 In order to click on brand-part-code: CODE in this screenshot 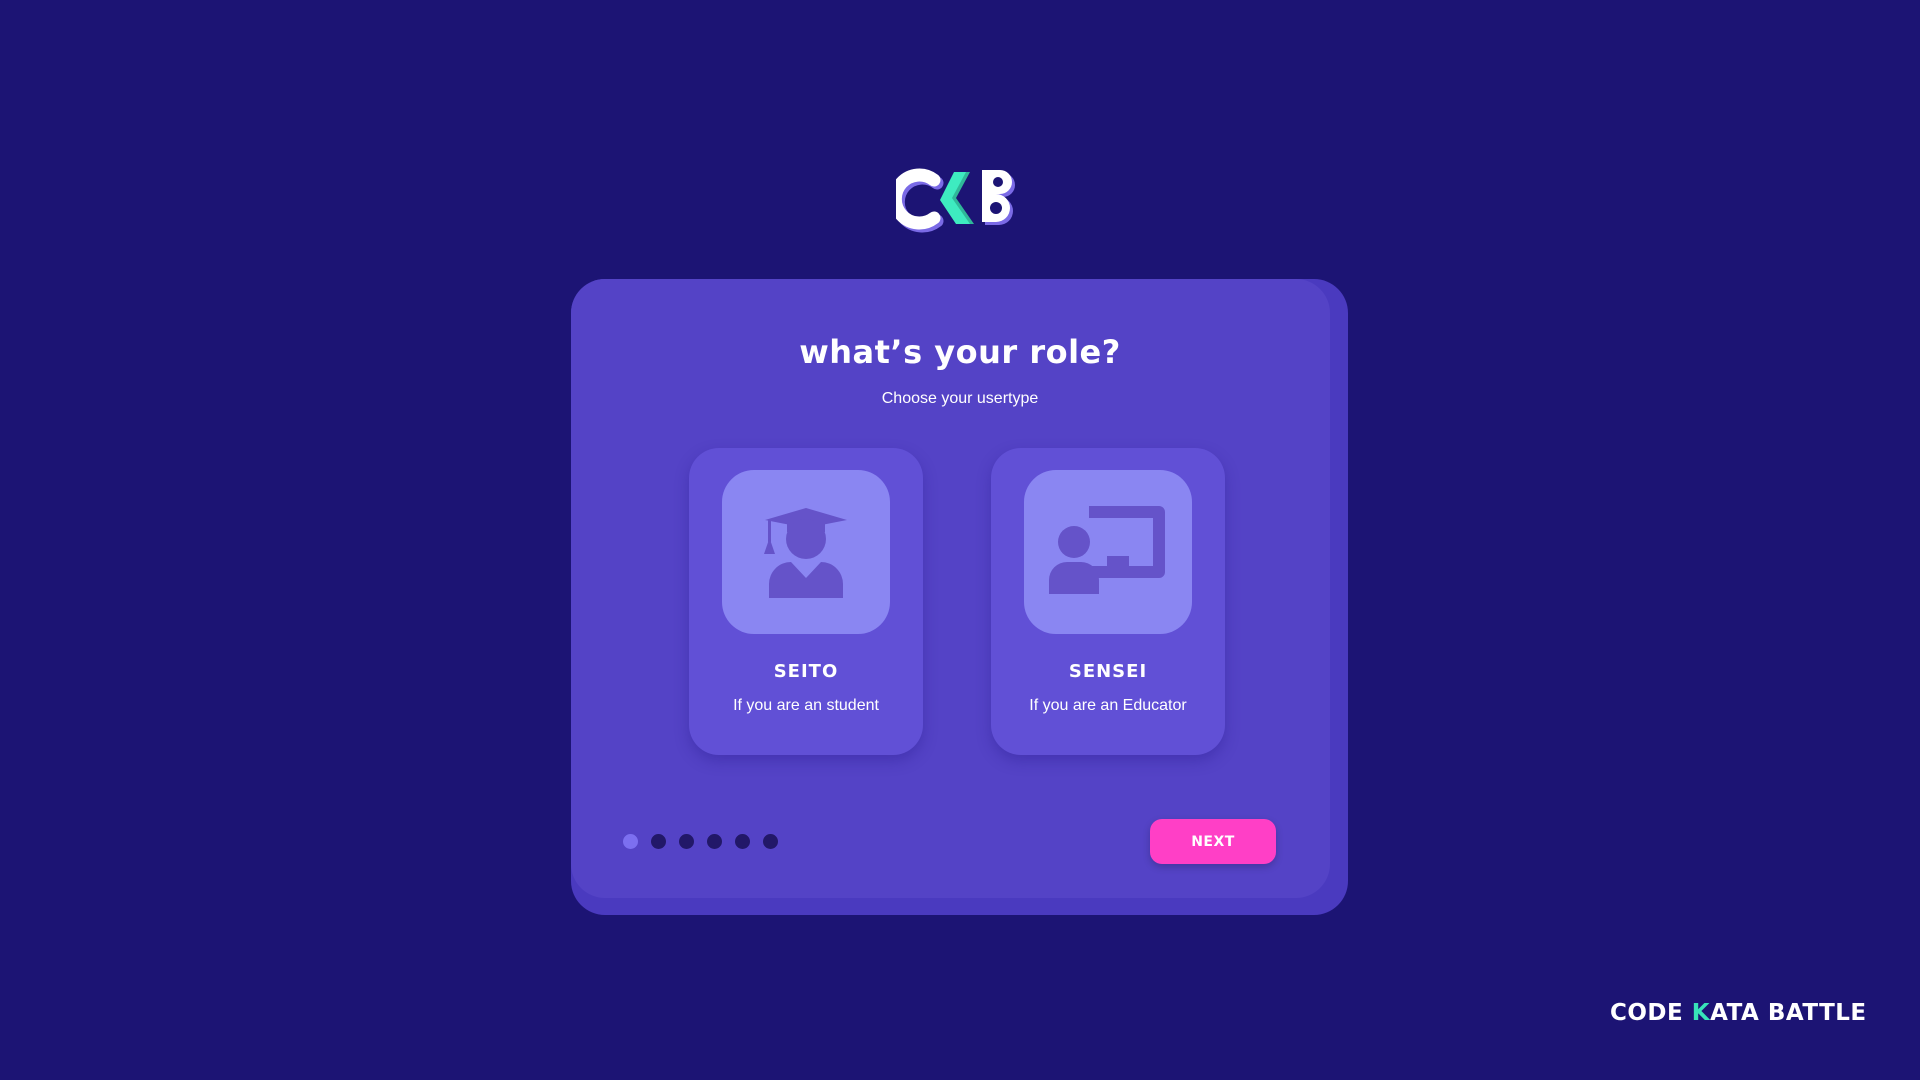, I will do `click(1647, 1013)`.